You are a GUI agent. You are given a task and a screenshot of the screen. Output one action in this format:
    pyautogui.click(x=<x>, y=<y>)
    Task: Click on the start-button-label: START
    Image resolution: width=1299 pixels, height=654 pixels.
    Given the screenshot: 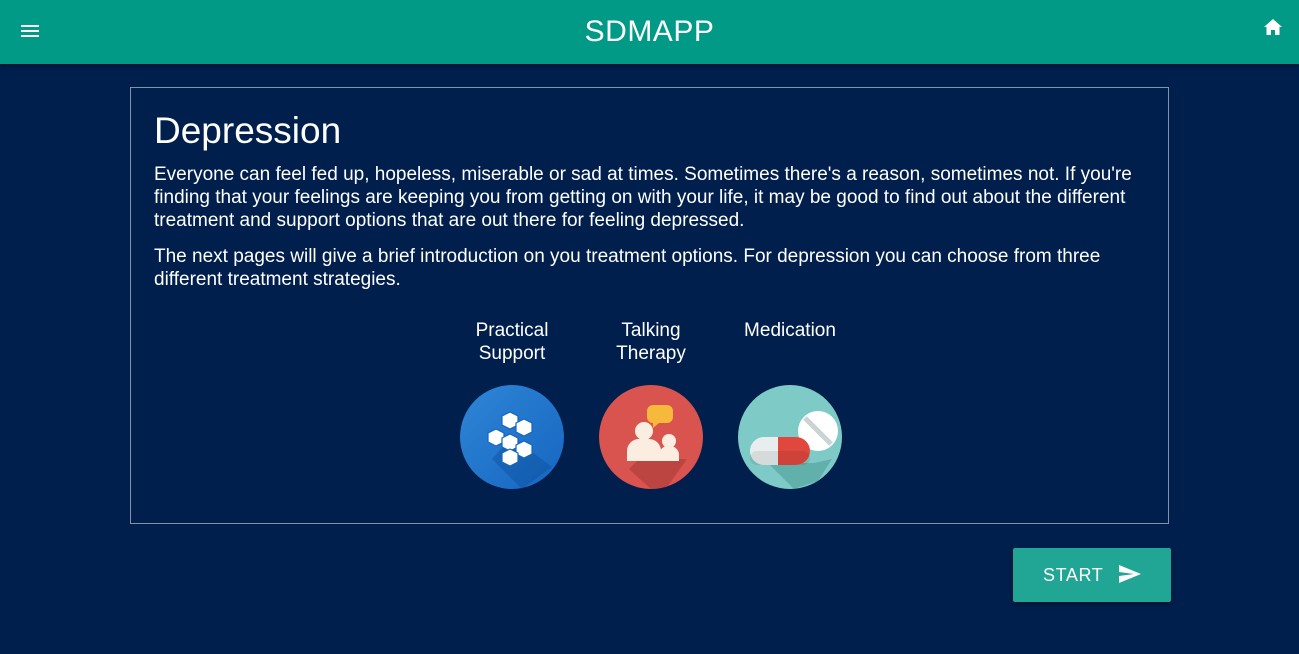 What is the action you would take?
    pyautogui.click(x=1073, y=575)
    